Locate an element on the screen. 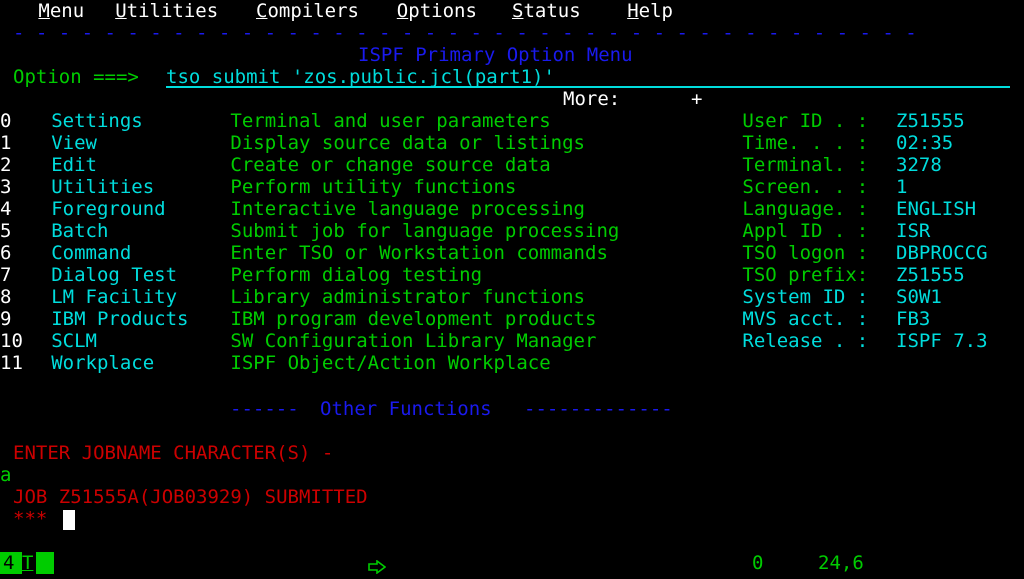 The height and width of the screenshot is (579, 1024). menu-item-compilers: Compilers is located at coordinates (307, 11).